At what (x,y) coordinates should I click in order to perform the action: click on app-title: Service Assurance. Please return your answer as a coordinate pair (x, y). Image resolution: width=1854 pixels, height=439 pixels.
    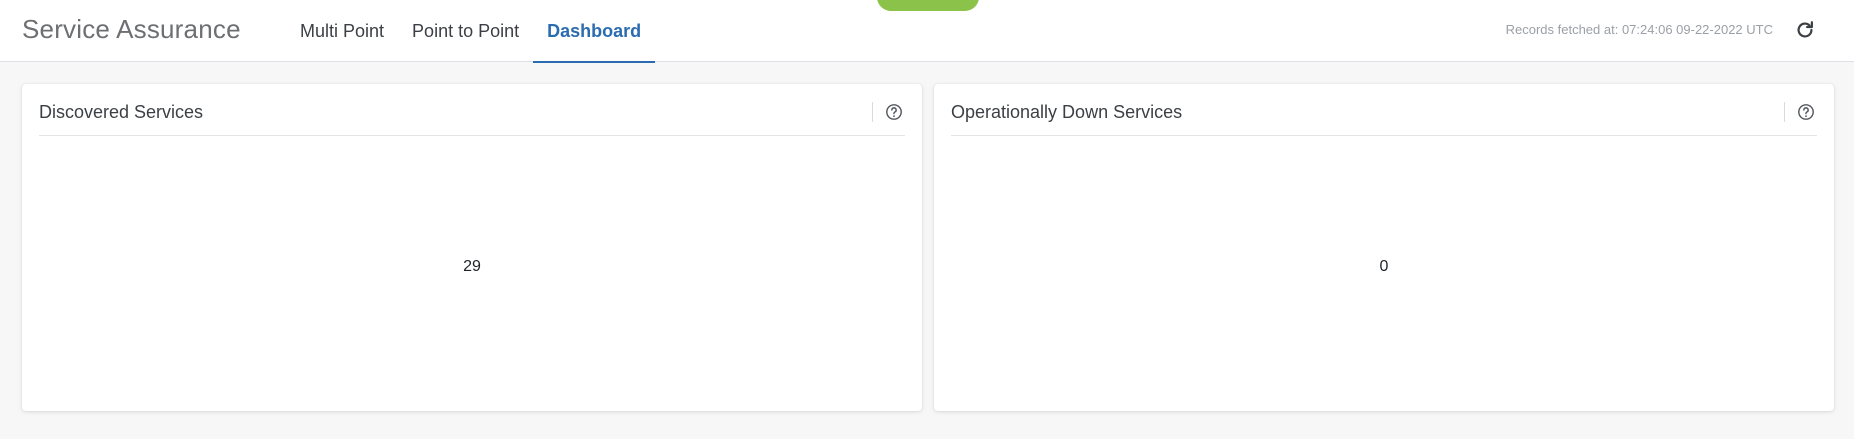
    Looking at the image, I should click on (131, 29).